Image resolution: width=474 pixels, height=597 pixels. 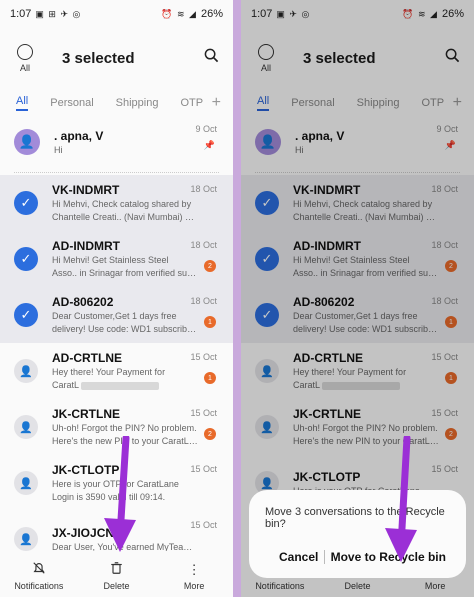 What do you see at coordinates (116, 569) in the screenshot?
I see `trash-icon` at bounding box center [116, 569].